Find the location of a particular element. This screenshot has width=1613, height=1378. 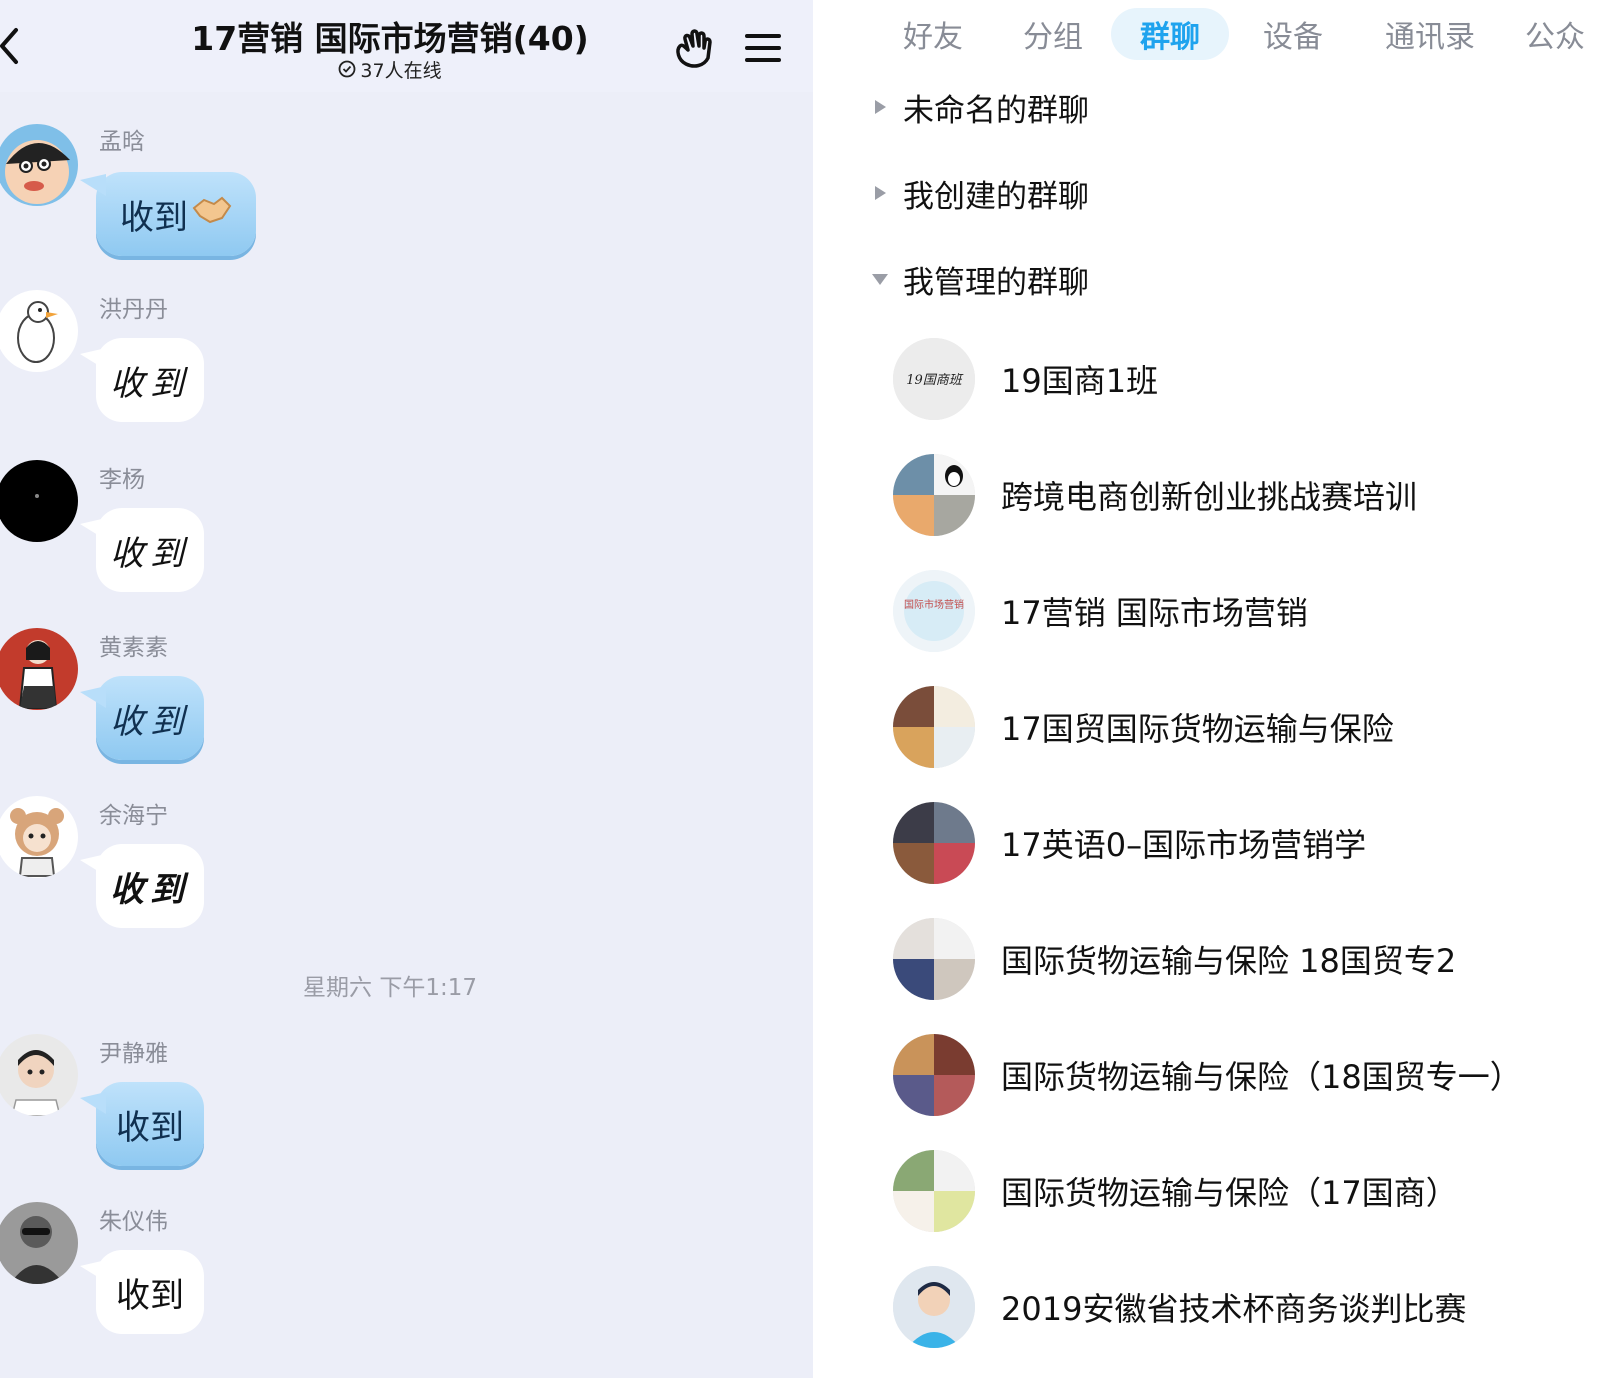

group-row: 国际货物运输与保险（17国商） is located at coordinates (1243, 1192).